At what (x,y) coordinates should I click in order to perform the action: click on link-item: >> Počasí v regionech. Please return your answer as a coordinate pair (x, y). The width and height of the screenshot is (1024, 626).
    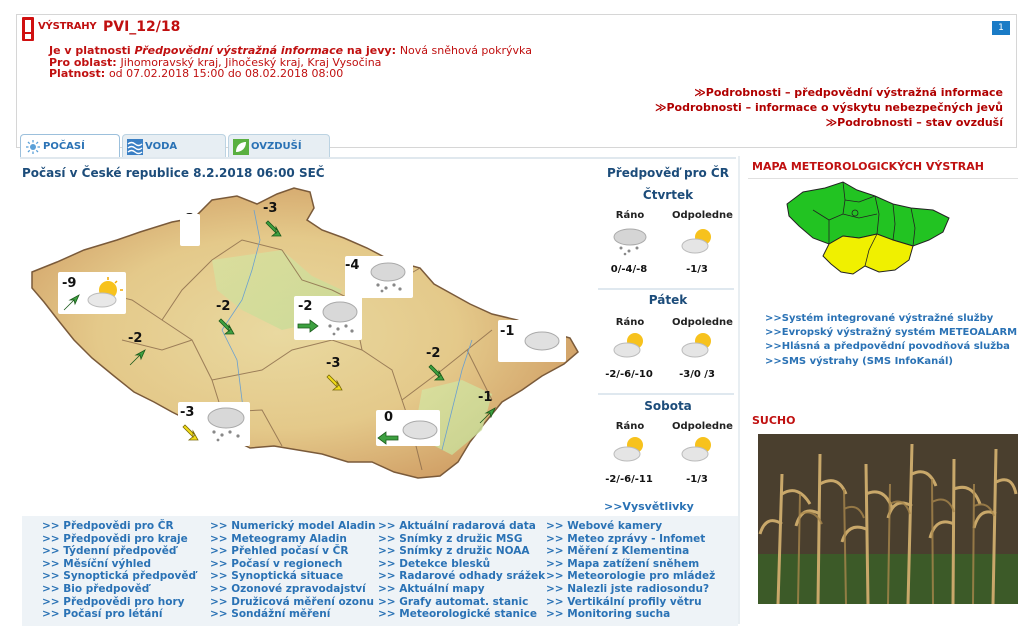
    Looking at the image, I should click on (293, 564).